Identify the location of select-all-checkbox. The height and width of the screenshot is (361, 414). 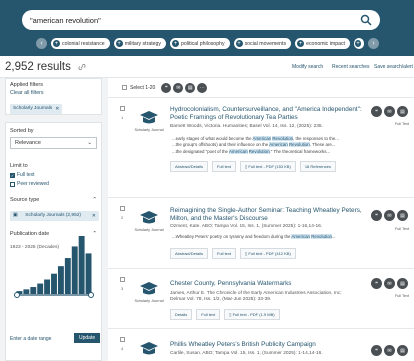
(124, 87).